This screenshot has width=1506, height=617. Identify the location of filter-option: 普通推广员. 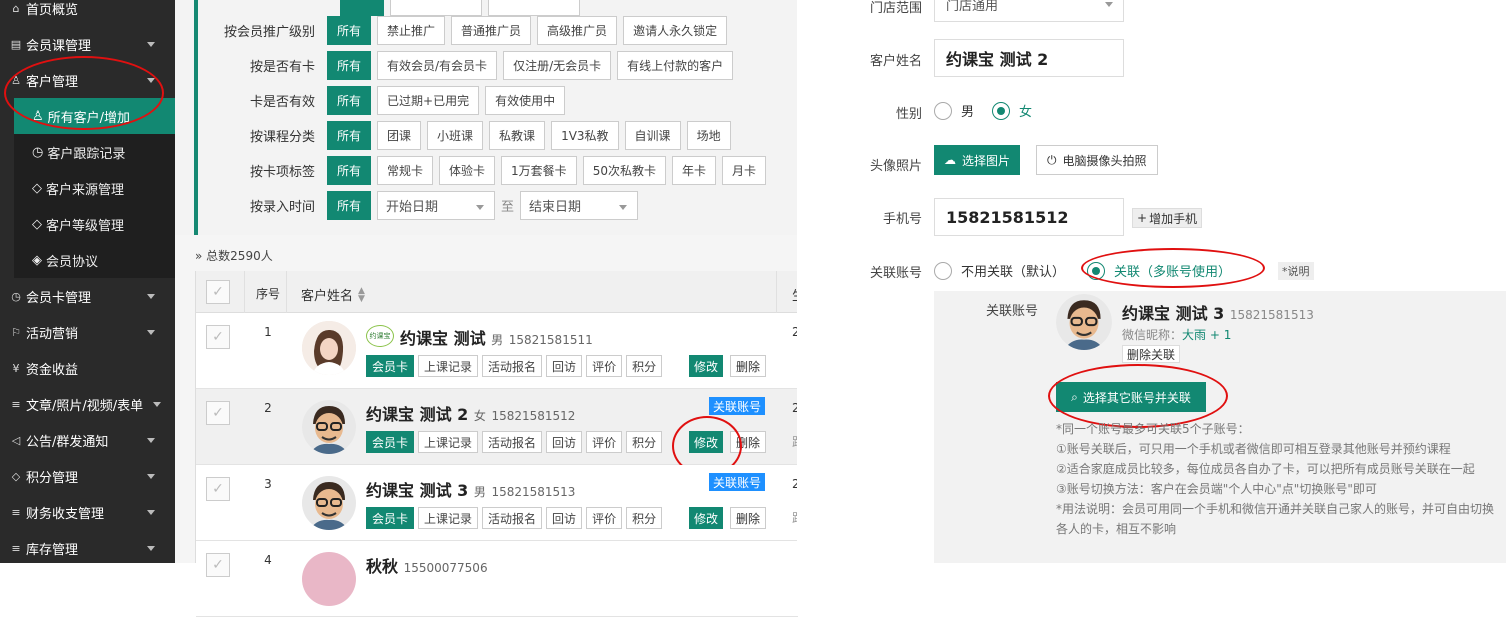
(491, 30).